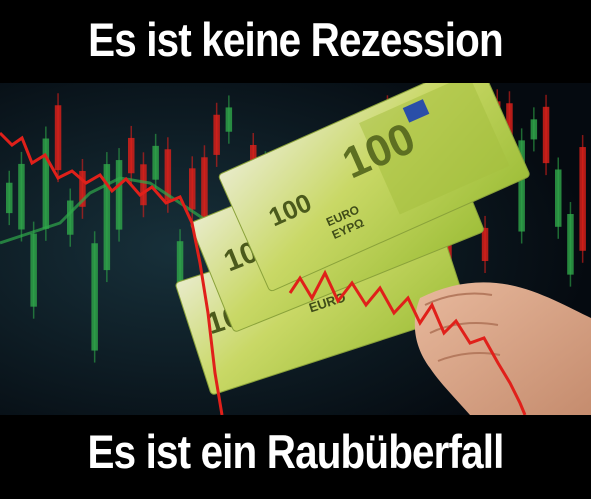 This screenshot has height=499, width=591. Describe the element at coordinates (296, 39) in the screenshot. I see `top-caption: Es ist keine Rezession` at that location.